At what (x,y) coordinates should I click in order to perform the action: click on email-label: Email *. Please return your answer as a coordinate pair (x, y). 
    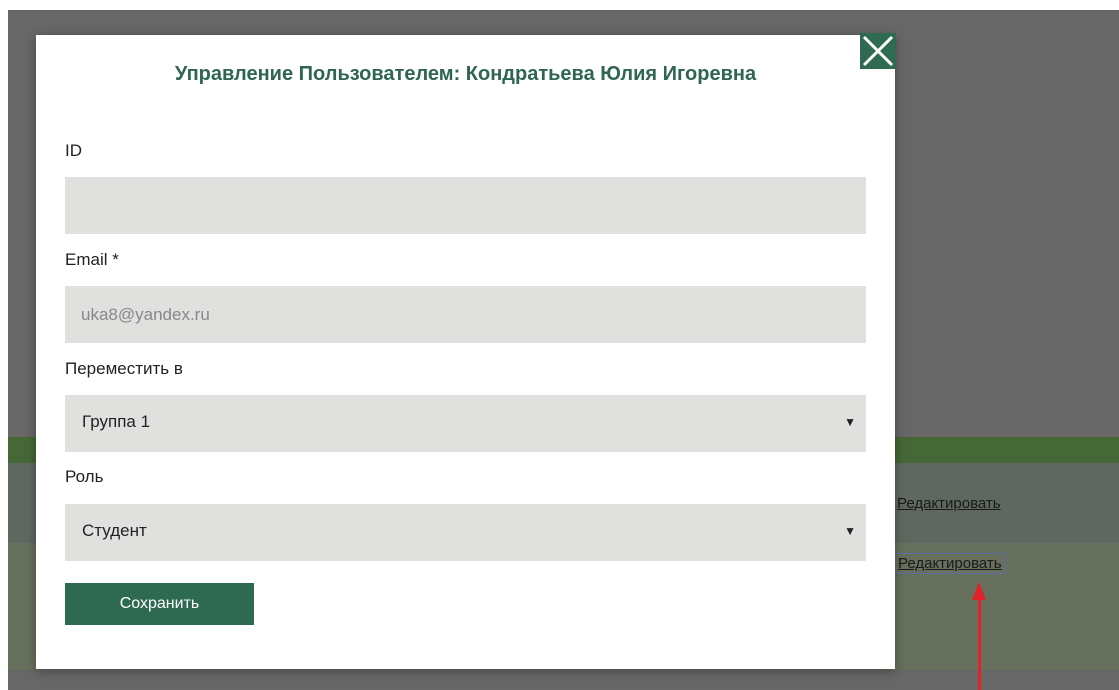
    Looking at the image, I should click on (92, 259).